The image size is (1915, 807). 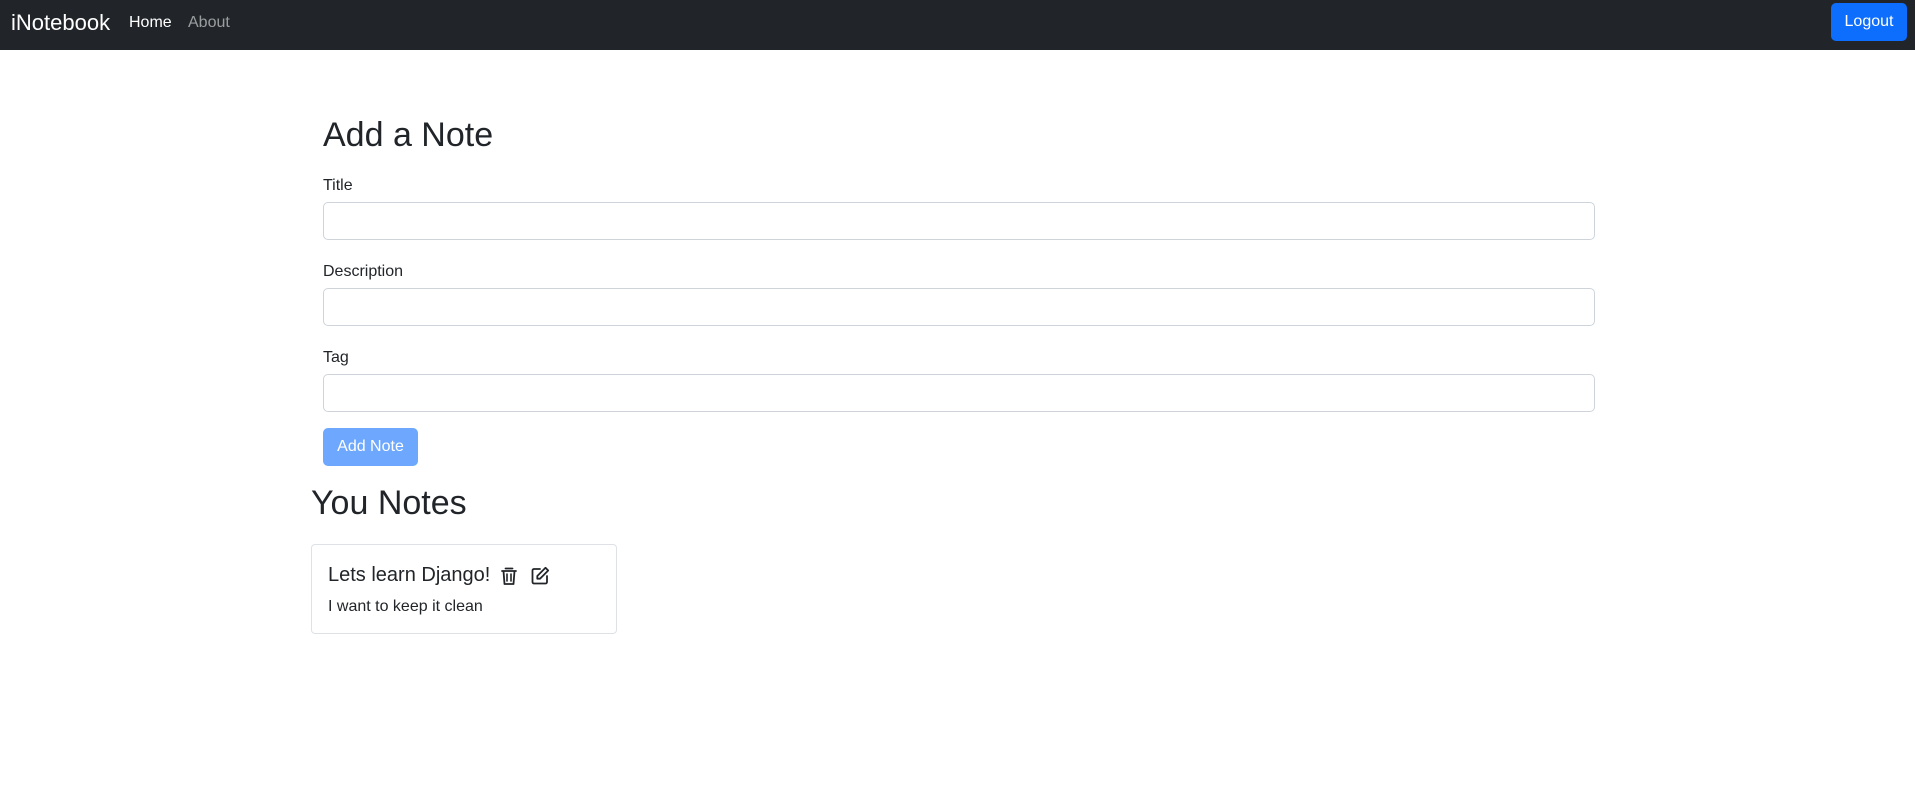 I want to click on nav-link-home: Home, so click(x=150, y=23).